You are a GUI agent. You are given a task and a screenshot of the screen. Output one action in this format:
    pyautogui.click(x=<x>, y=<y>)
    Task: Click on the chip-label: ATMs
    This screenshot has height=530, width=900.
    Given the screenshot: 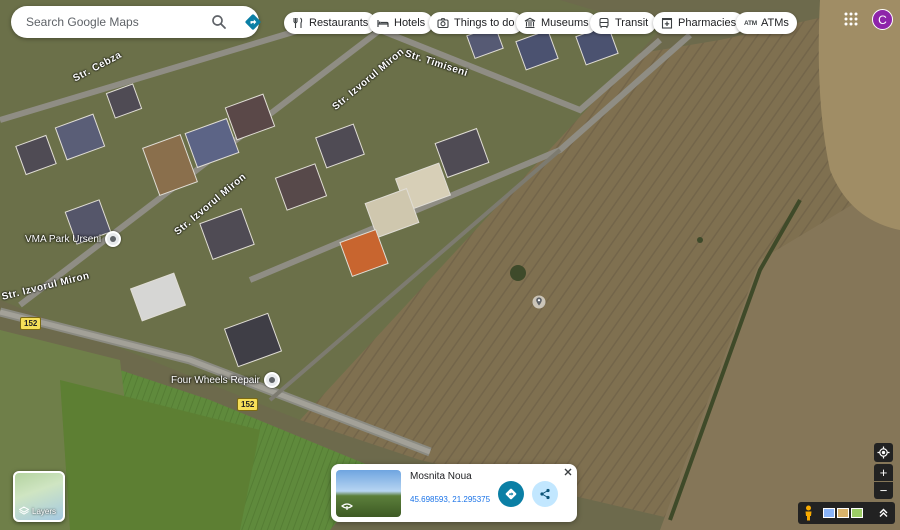 What is the action you would take?
    pyautogui.click(x=775, y=23)
    